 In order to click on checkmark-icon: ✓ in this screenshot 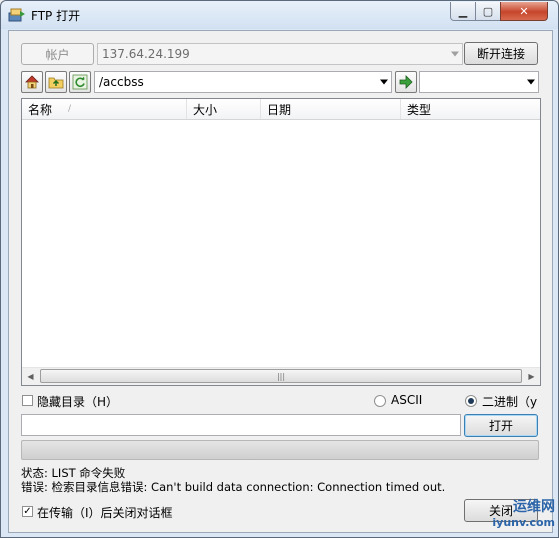, I will do `click(27, 511)`.